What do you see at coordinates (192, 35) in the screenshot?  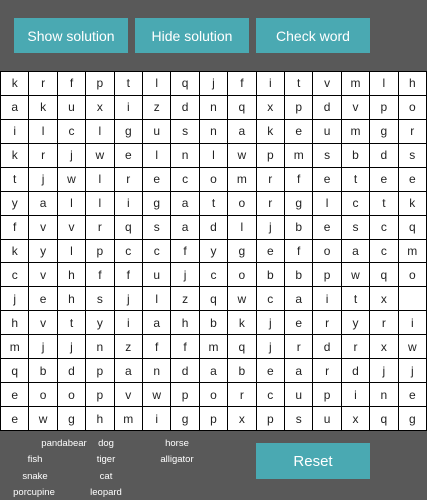 I see `hide-solution-button: Hide solution` at bounding box center [192, 35].